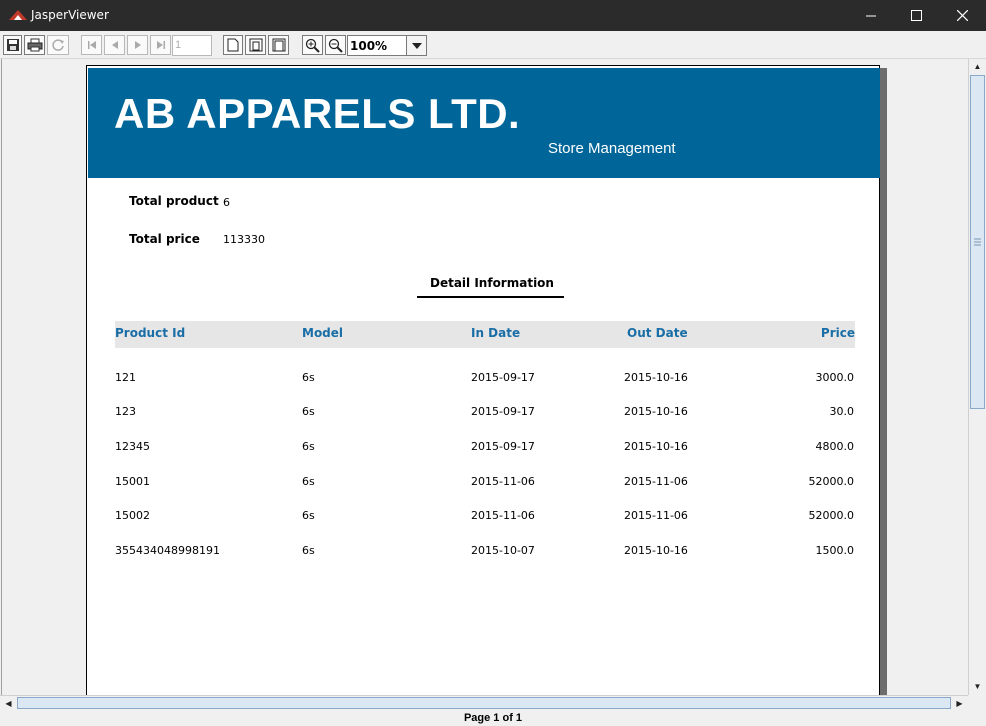 The width and height of the screenshot is (986, 726). I want to click on actual-size-button, so click(233, 45).